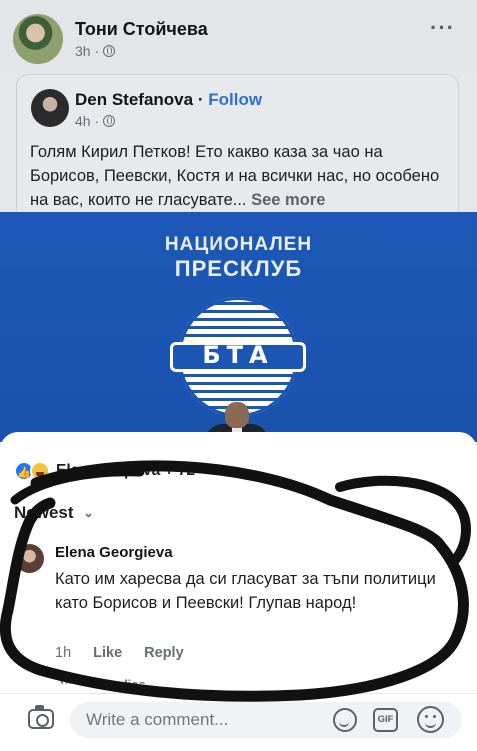  What do you see at coordinates (141, 29) in the screenshot?
I see `post-author-name: Тони Стойчева` at bounding box center [141, 29].